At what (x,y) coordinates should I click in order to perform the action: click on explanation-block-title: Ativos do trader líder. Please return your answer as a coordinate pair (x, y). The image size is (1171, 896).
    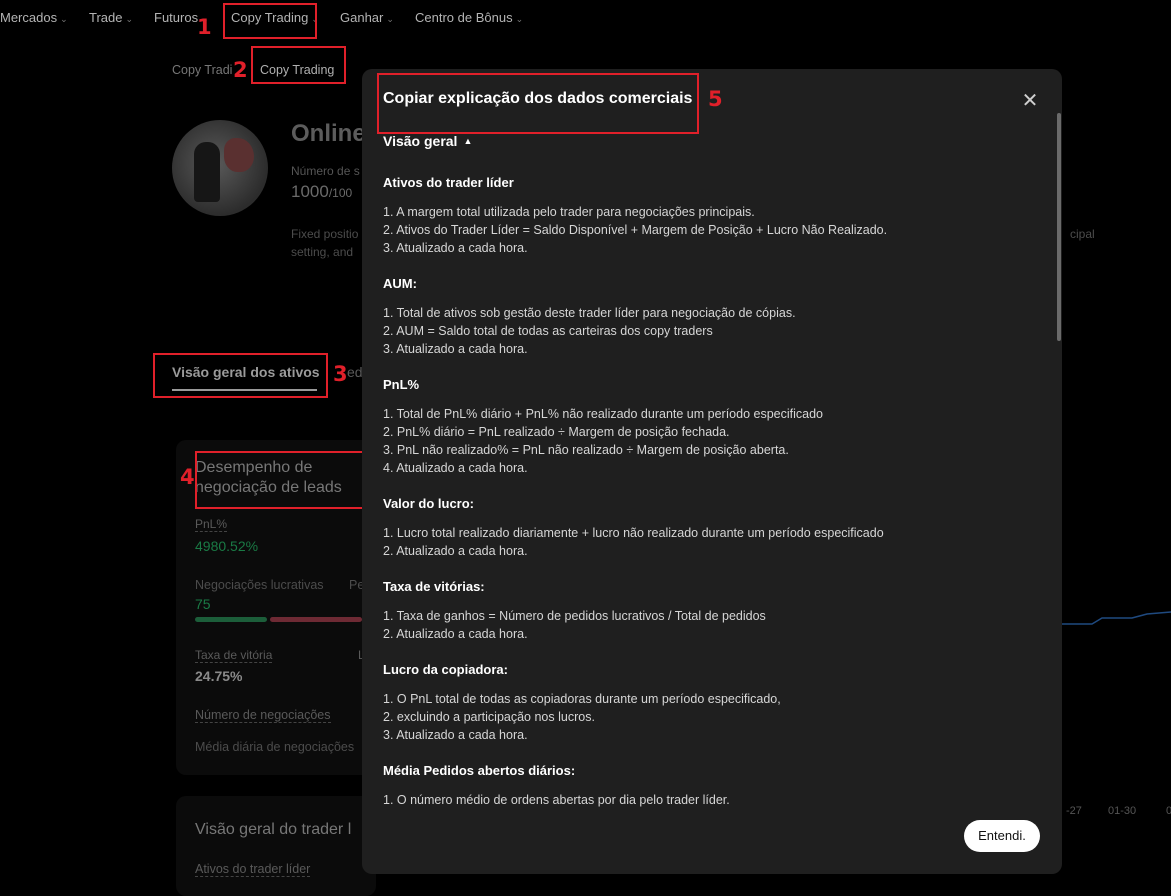
    Looking at the image, I should click on (448, 182).